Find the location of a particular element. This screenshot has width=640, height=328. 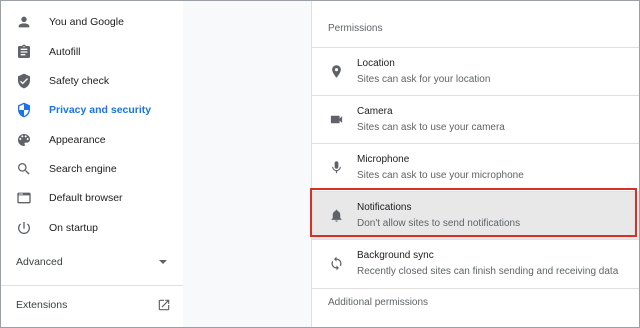

extensions-label: Extensions is located at coordinates (42, 305).